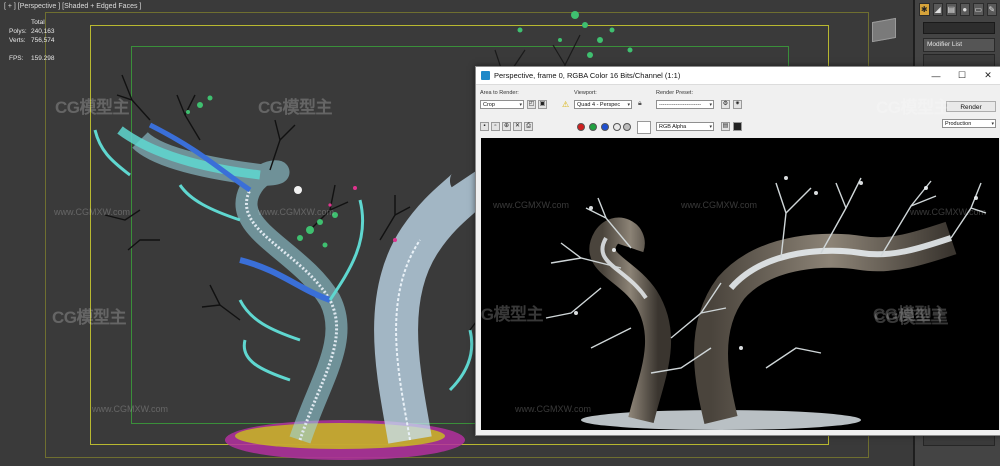  What do you see at coordinates (937, 9) in the screenshot?
I see `modify-tab-icon: ◢` at bounding box center [937, 9].